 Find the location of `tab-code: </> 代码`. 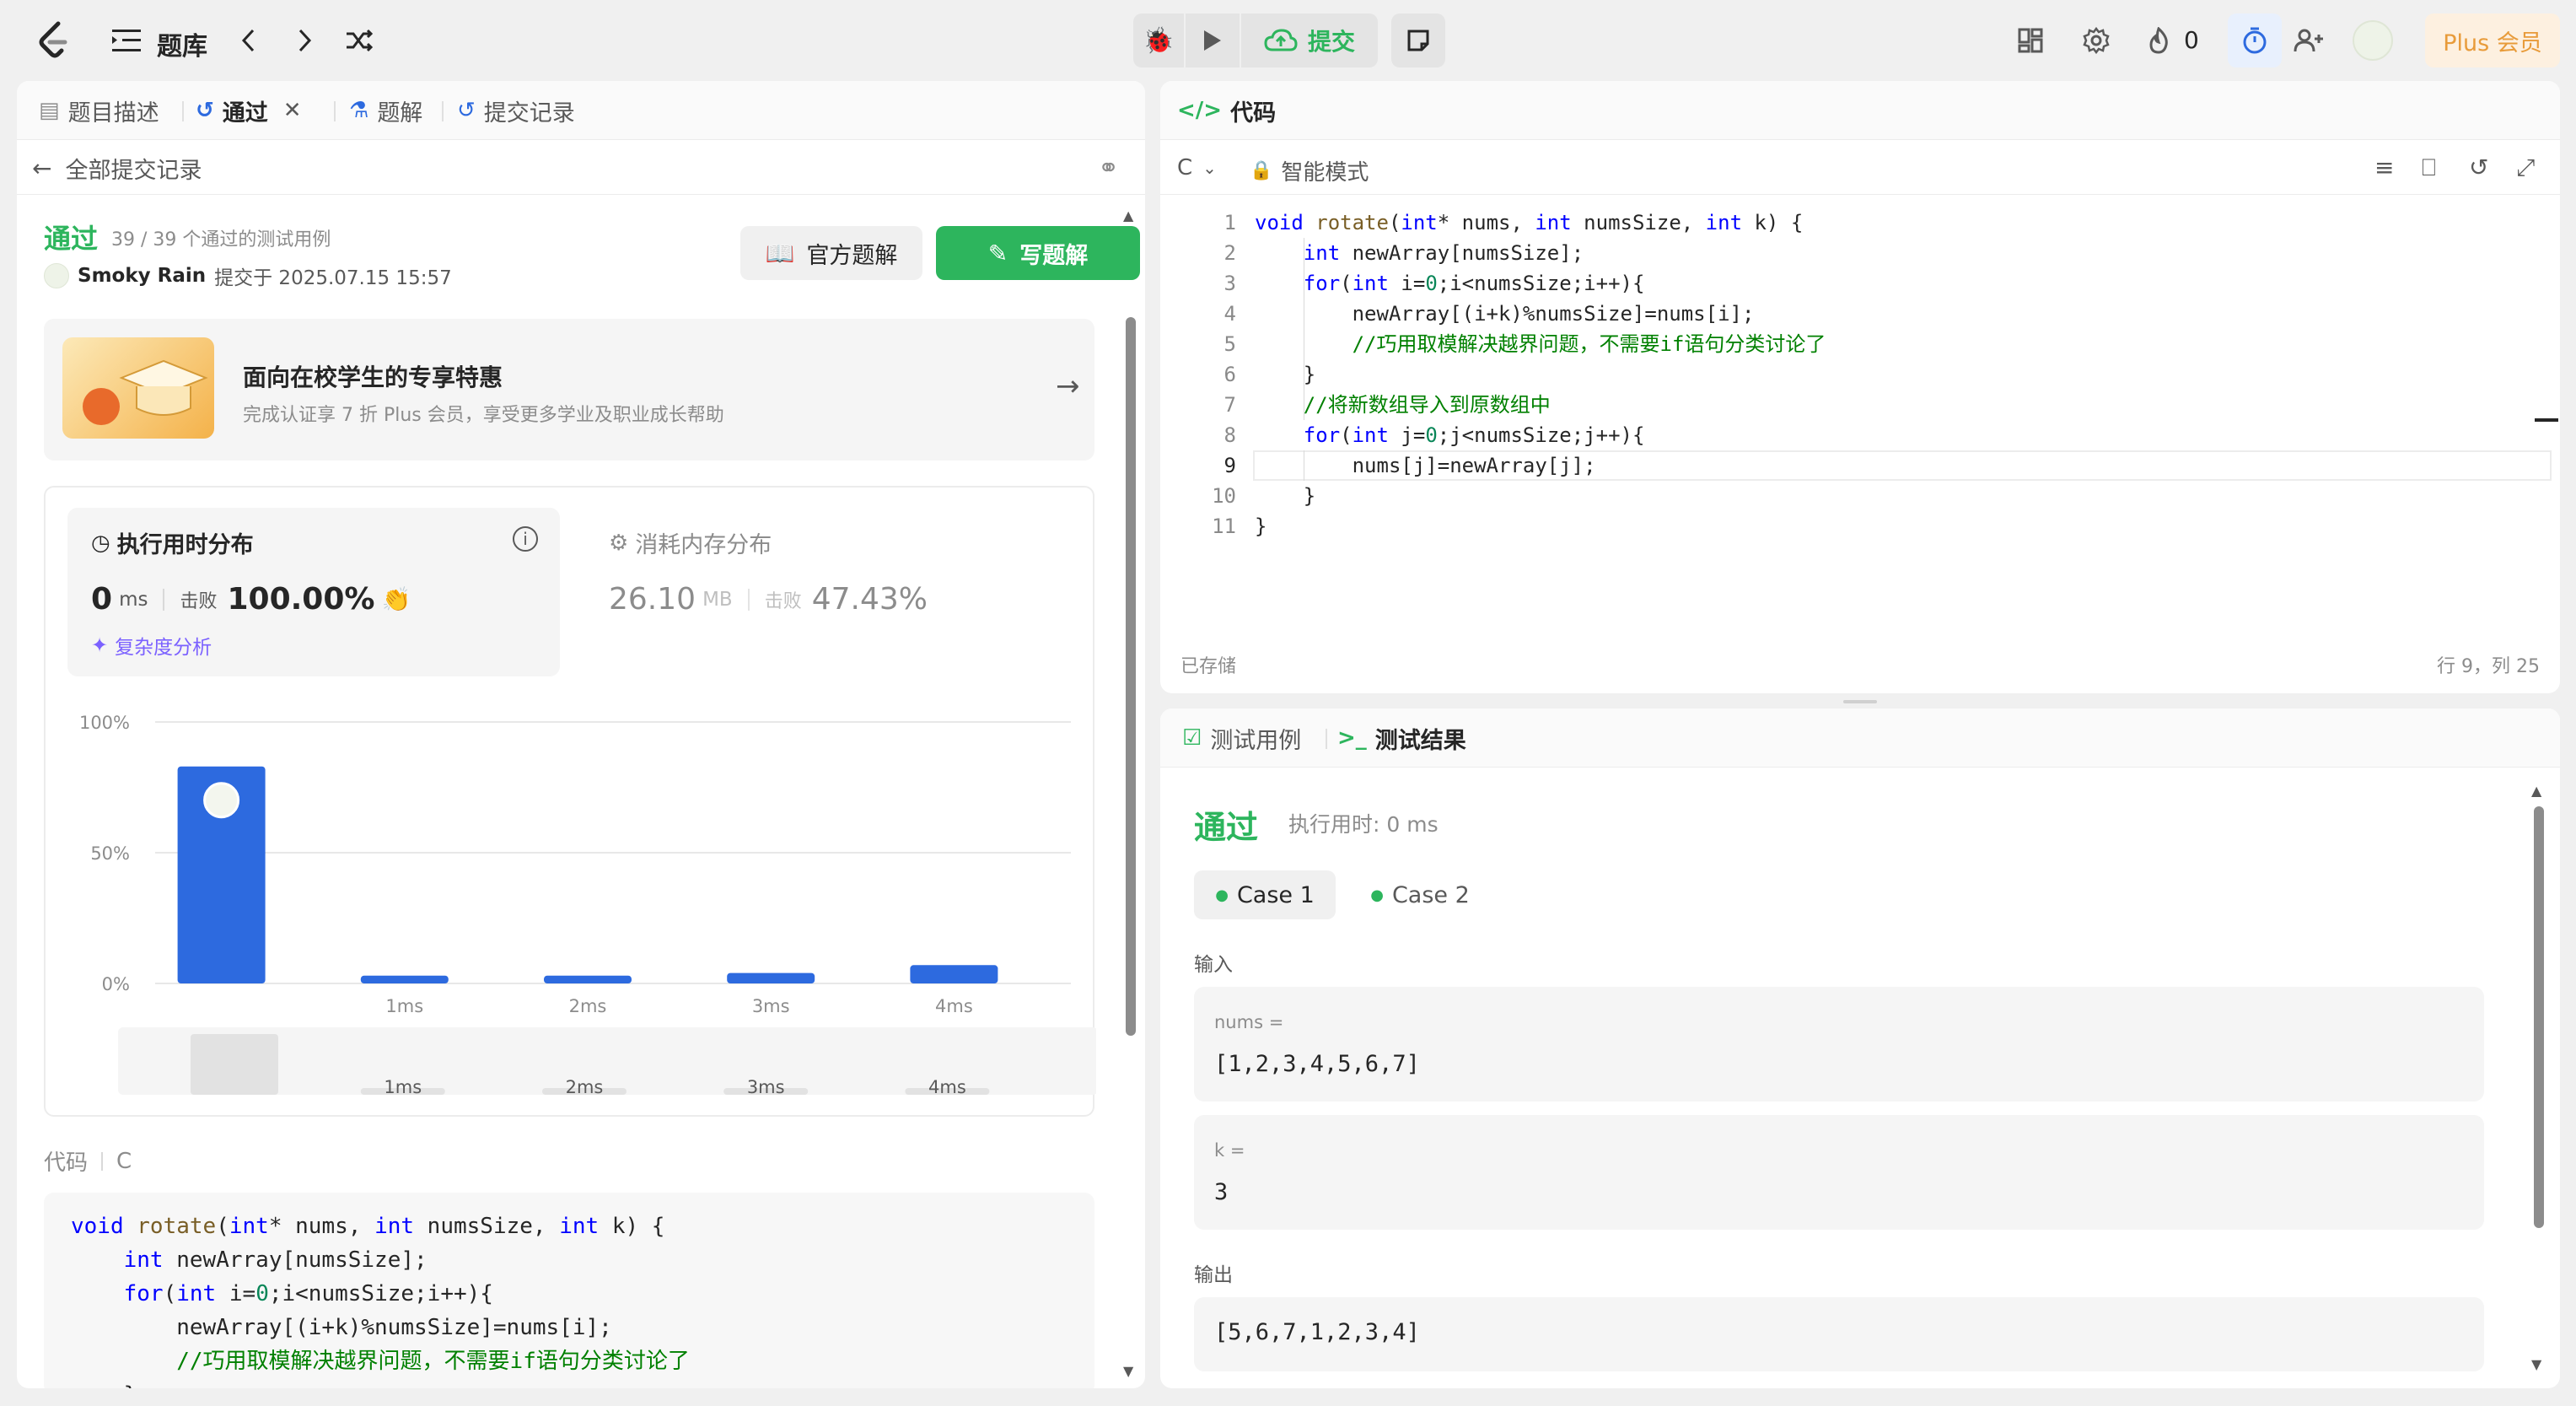

tab-code: </> 代码 is located at coordinates (1226, 111).